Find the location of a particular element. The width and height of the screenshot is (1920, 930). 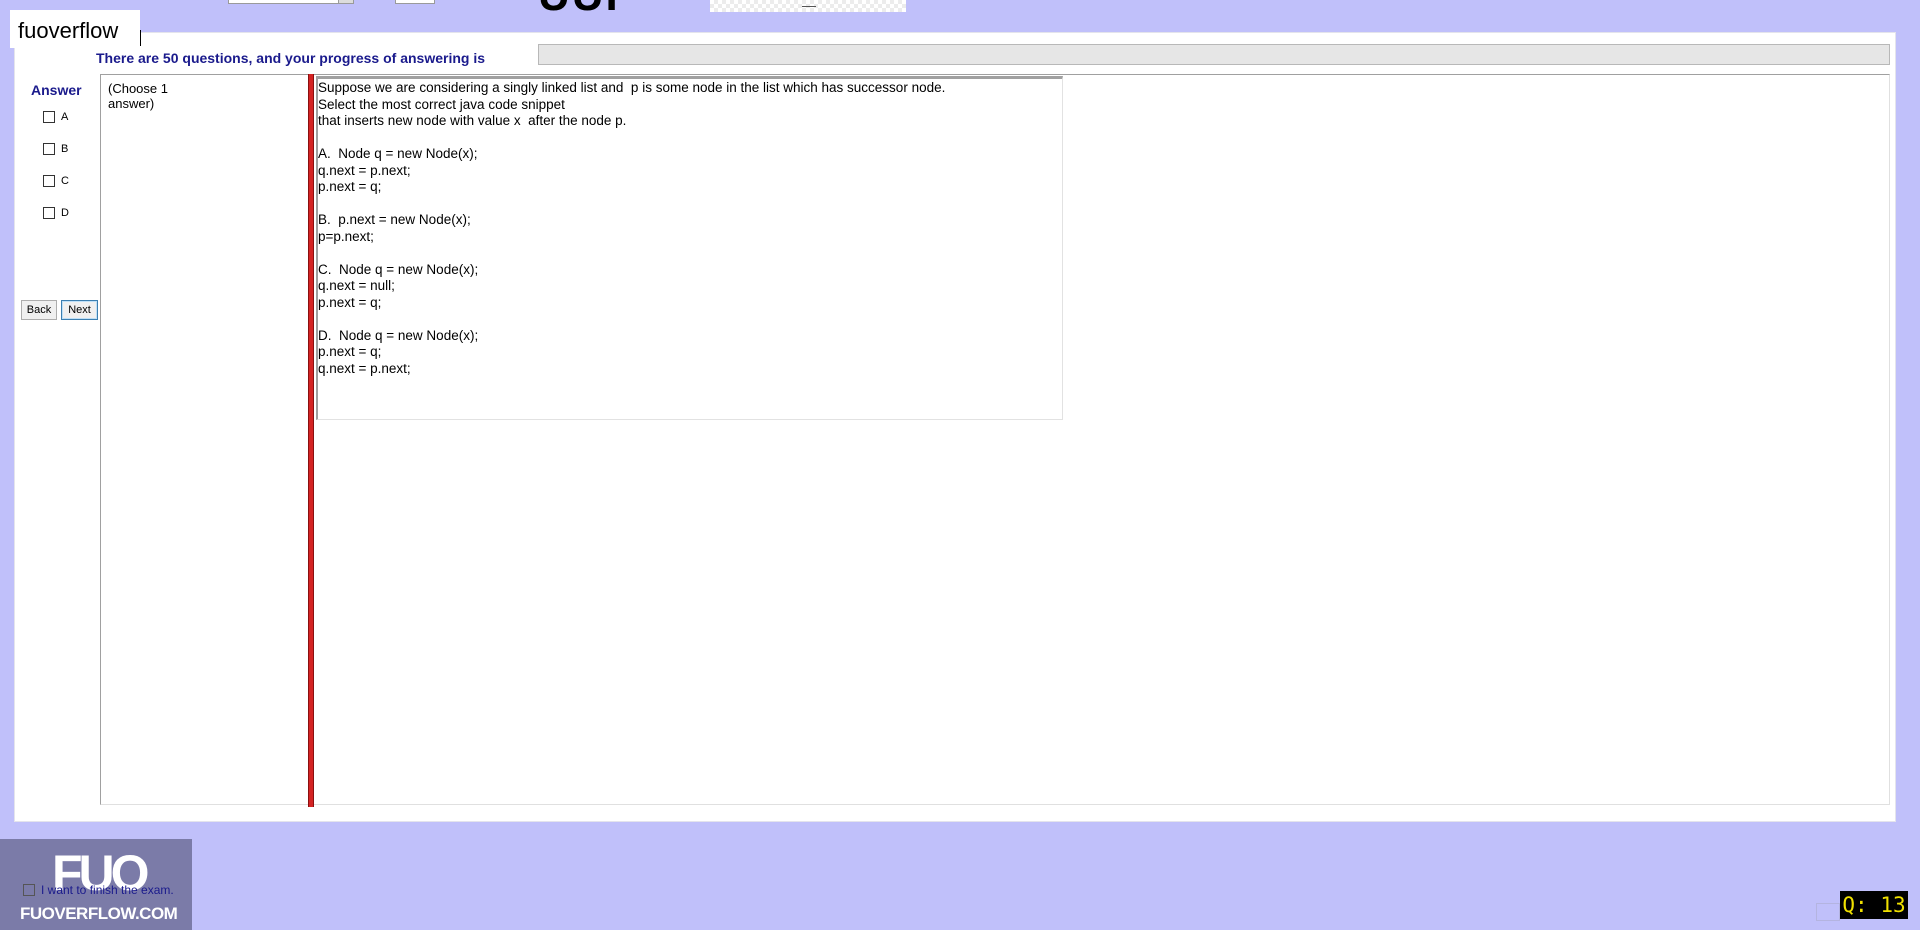

option-d-checkbox is located at coordinates (49, 213).